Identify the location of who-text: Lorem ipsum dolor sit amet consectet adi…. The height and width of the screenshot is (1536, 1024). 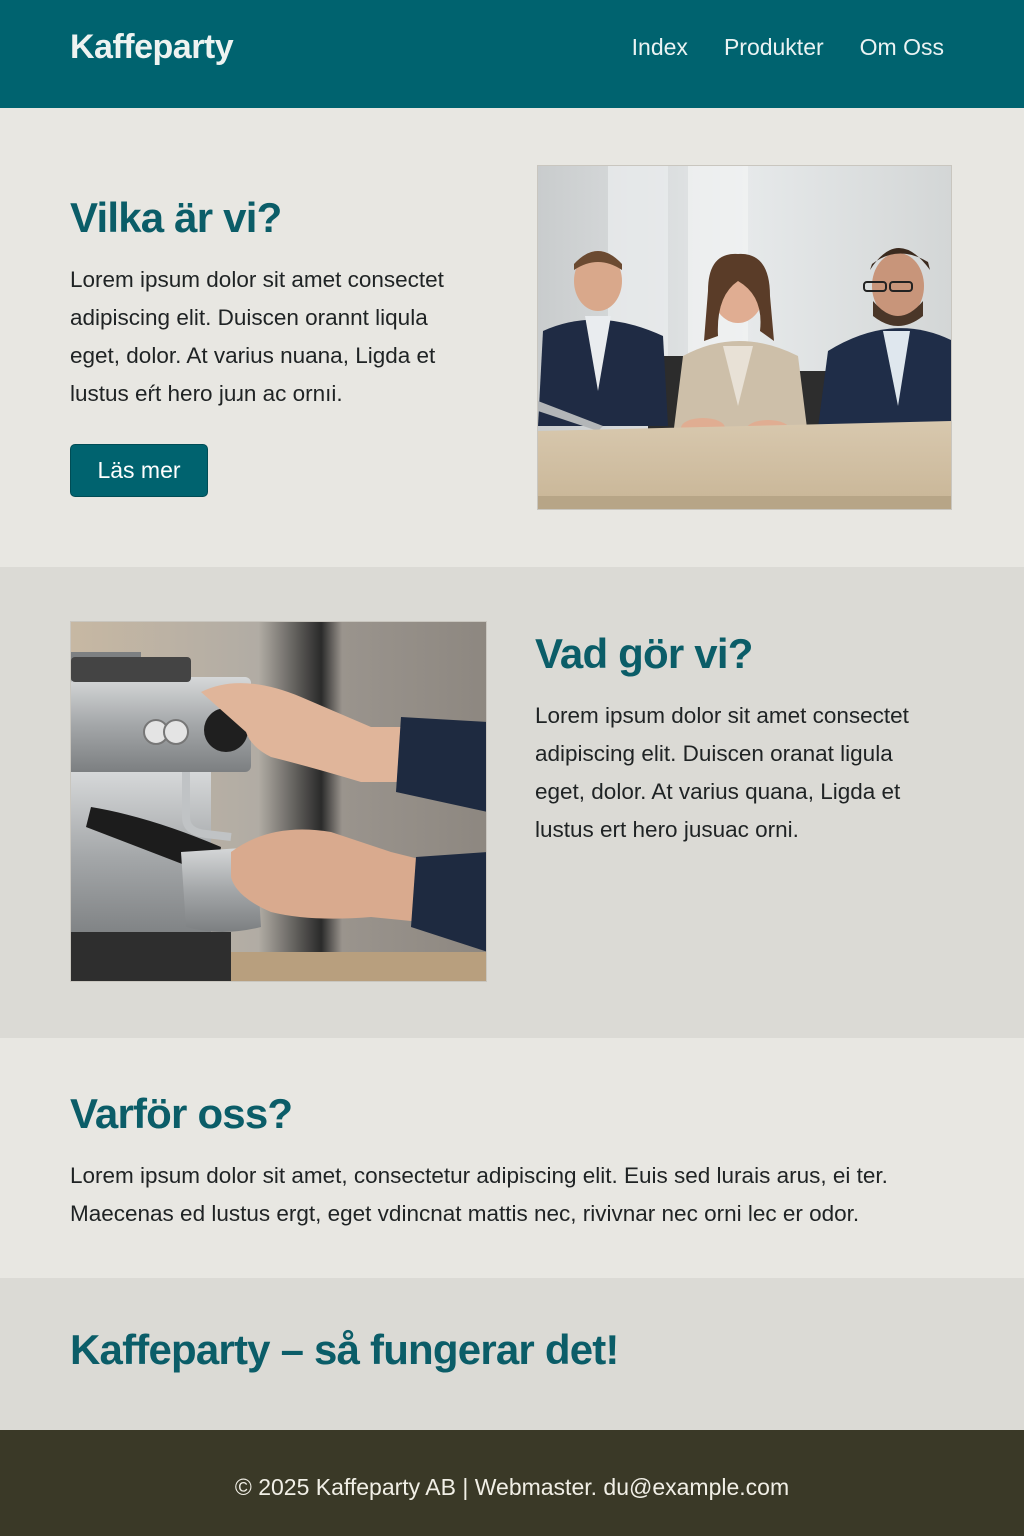
(290, 337).